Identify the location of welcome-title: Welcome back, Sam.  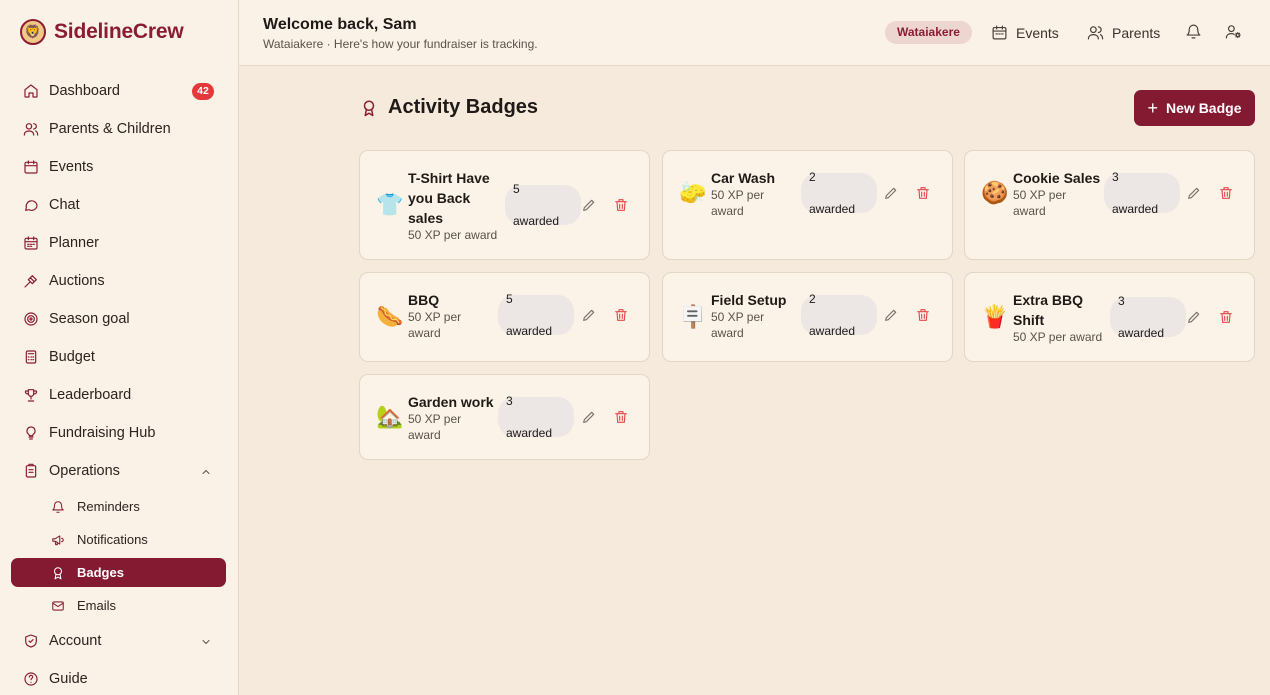
(340, 24).